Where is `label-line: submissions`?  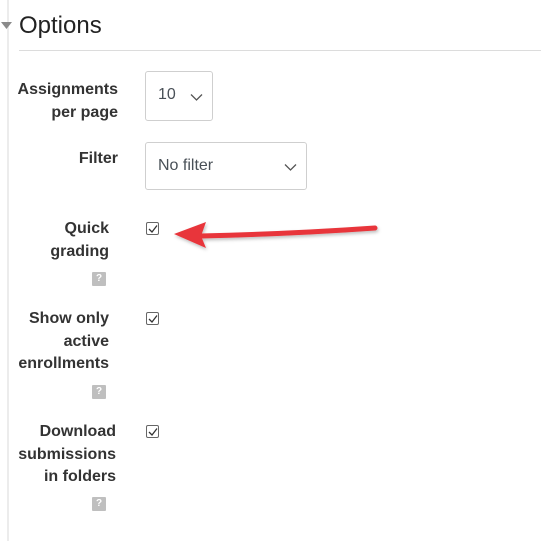
label-line: submissions is located at coordinates (67, 454).